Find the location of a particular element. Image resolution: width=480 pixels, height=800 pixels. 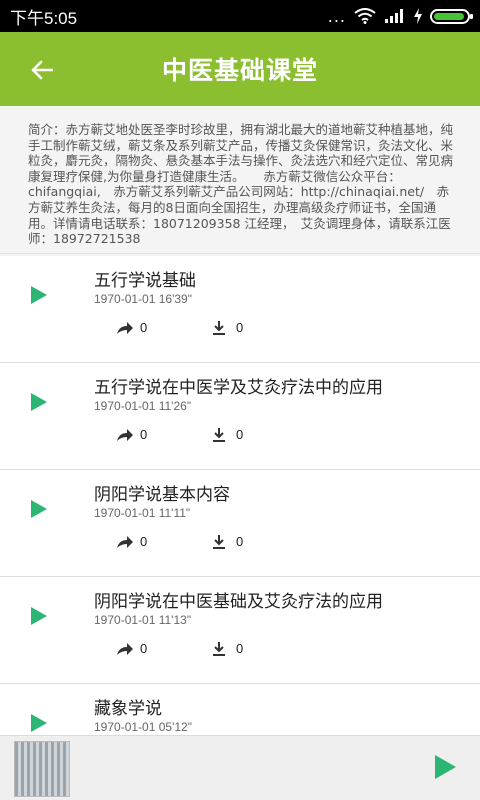

list-item: 五行学说在中医学及艾灸疗法中的应用 1970-01-01 11'26" 0 0 is located at coordinates (240, 416).